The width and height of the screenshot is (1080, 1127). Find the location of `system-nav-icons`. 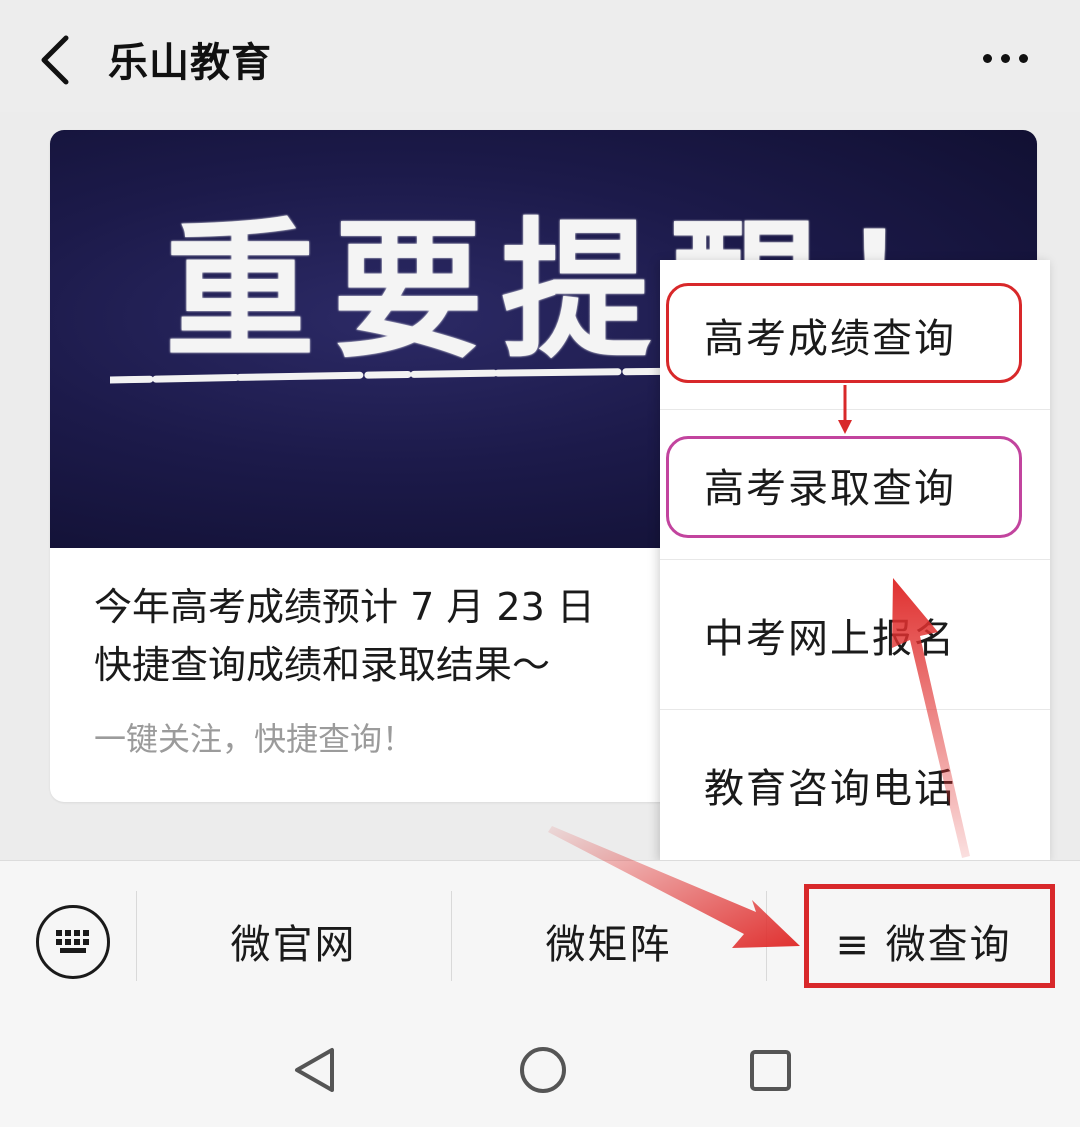

system-nav-icons is located at coordinates (543, 1070).